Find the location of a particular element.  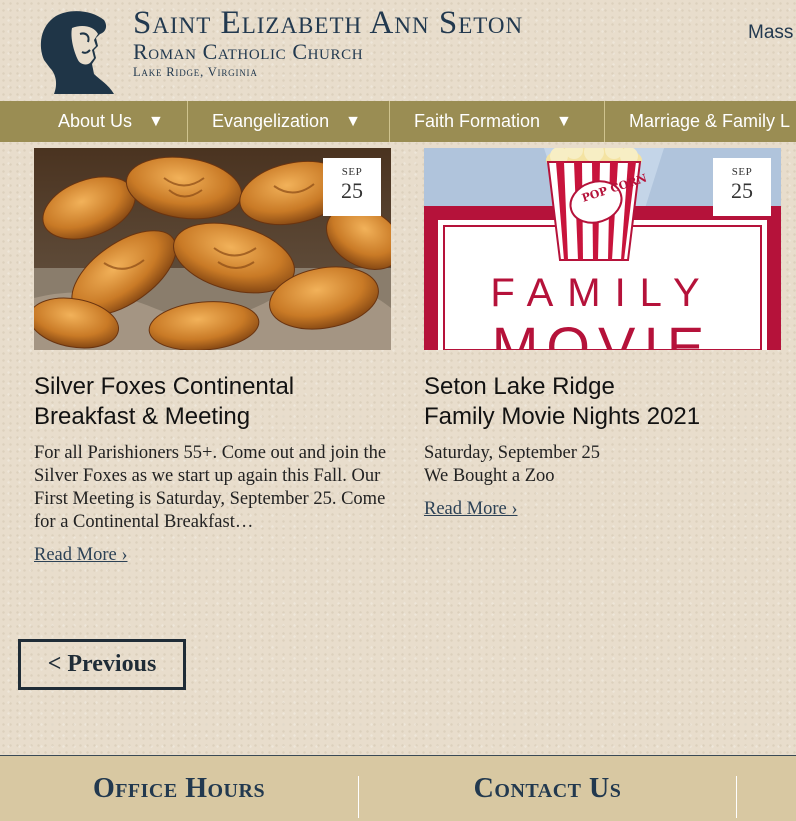

nav-item-about-us: About Us ▼ is located at coordinates (94, 121).